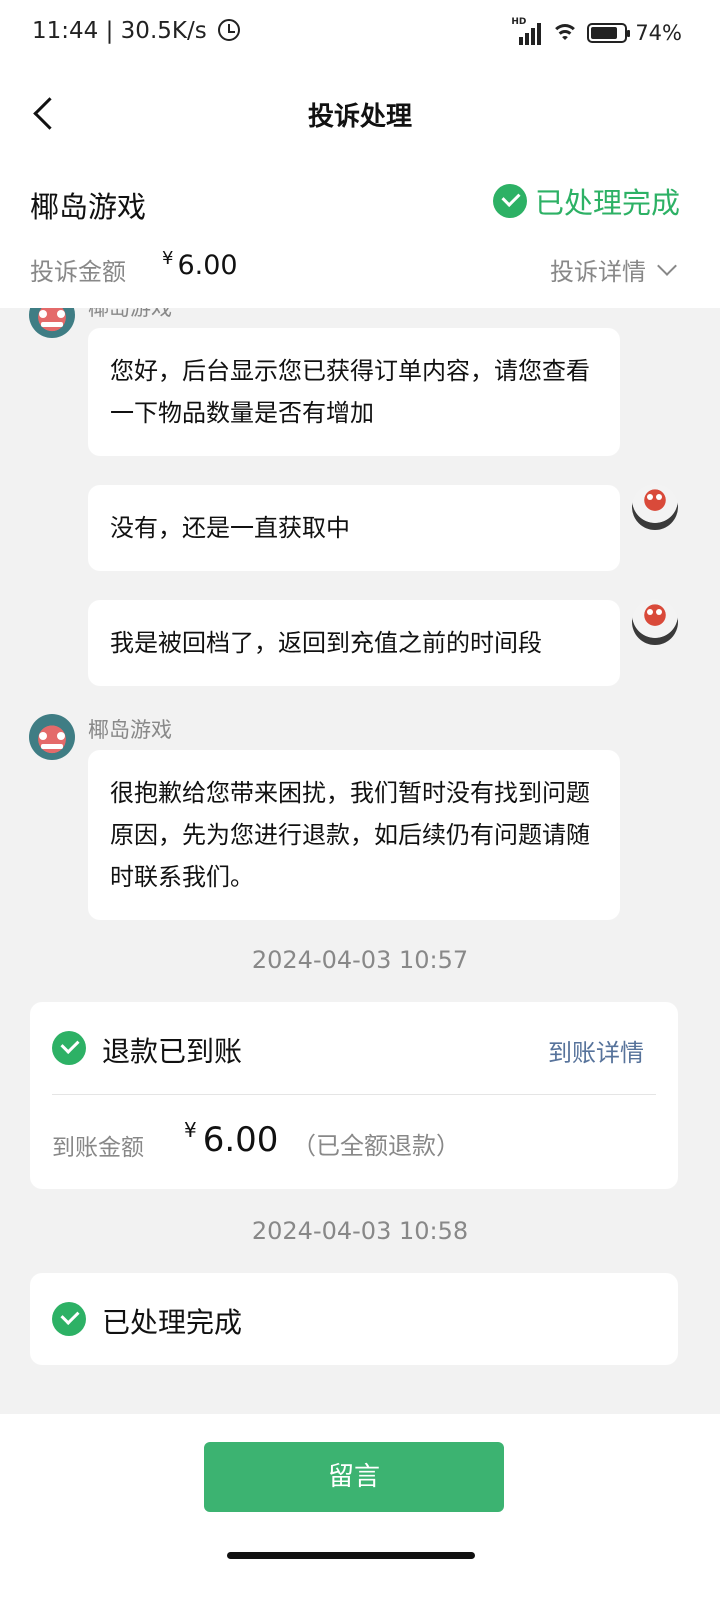 Image resolution: width=720 pixels, height=1600 pixels. Describe the element at coordinates (88, 207) in the screenshot. I see `merchant-name: 椰岛游戏` at that location.